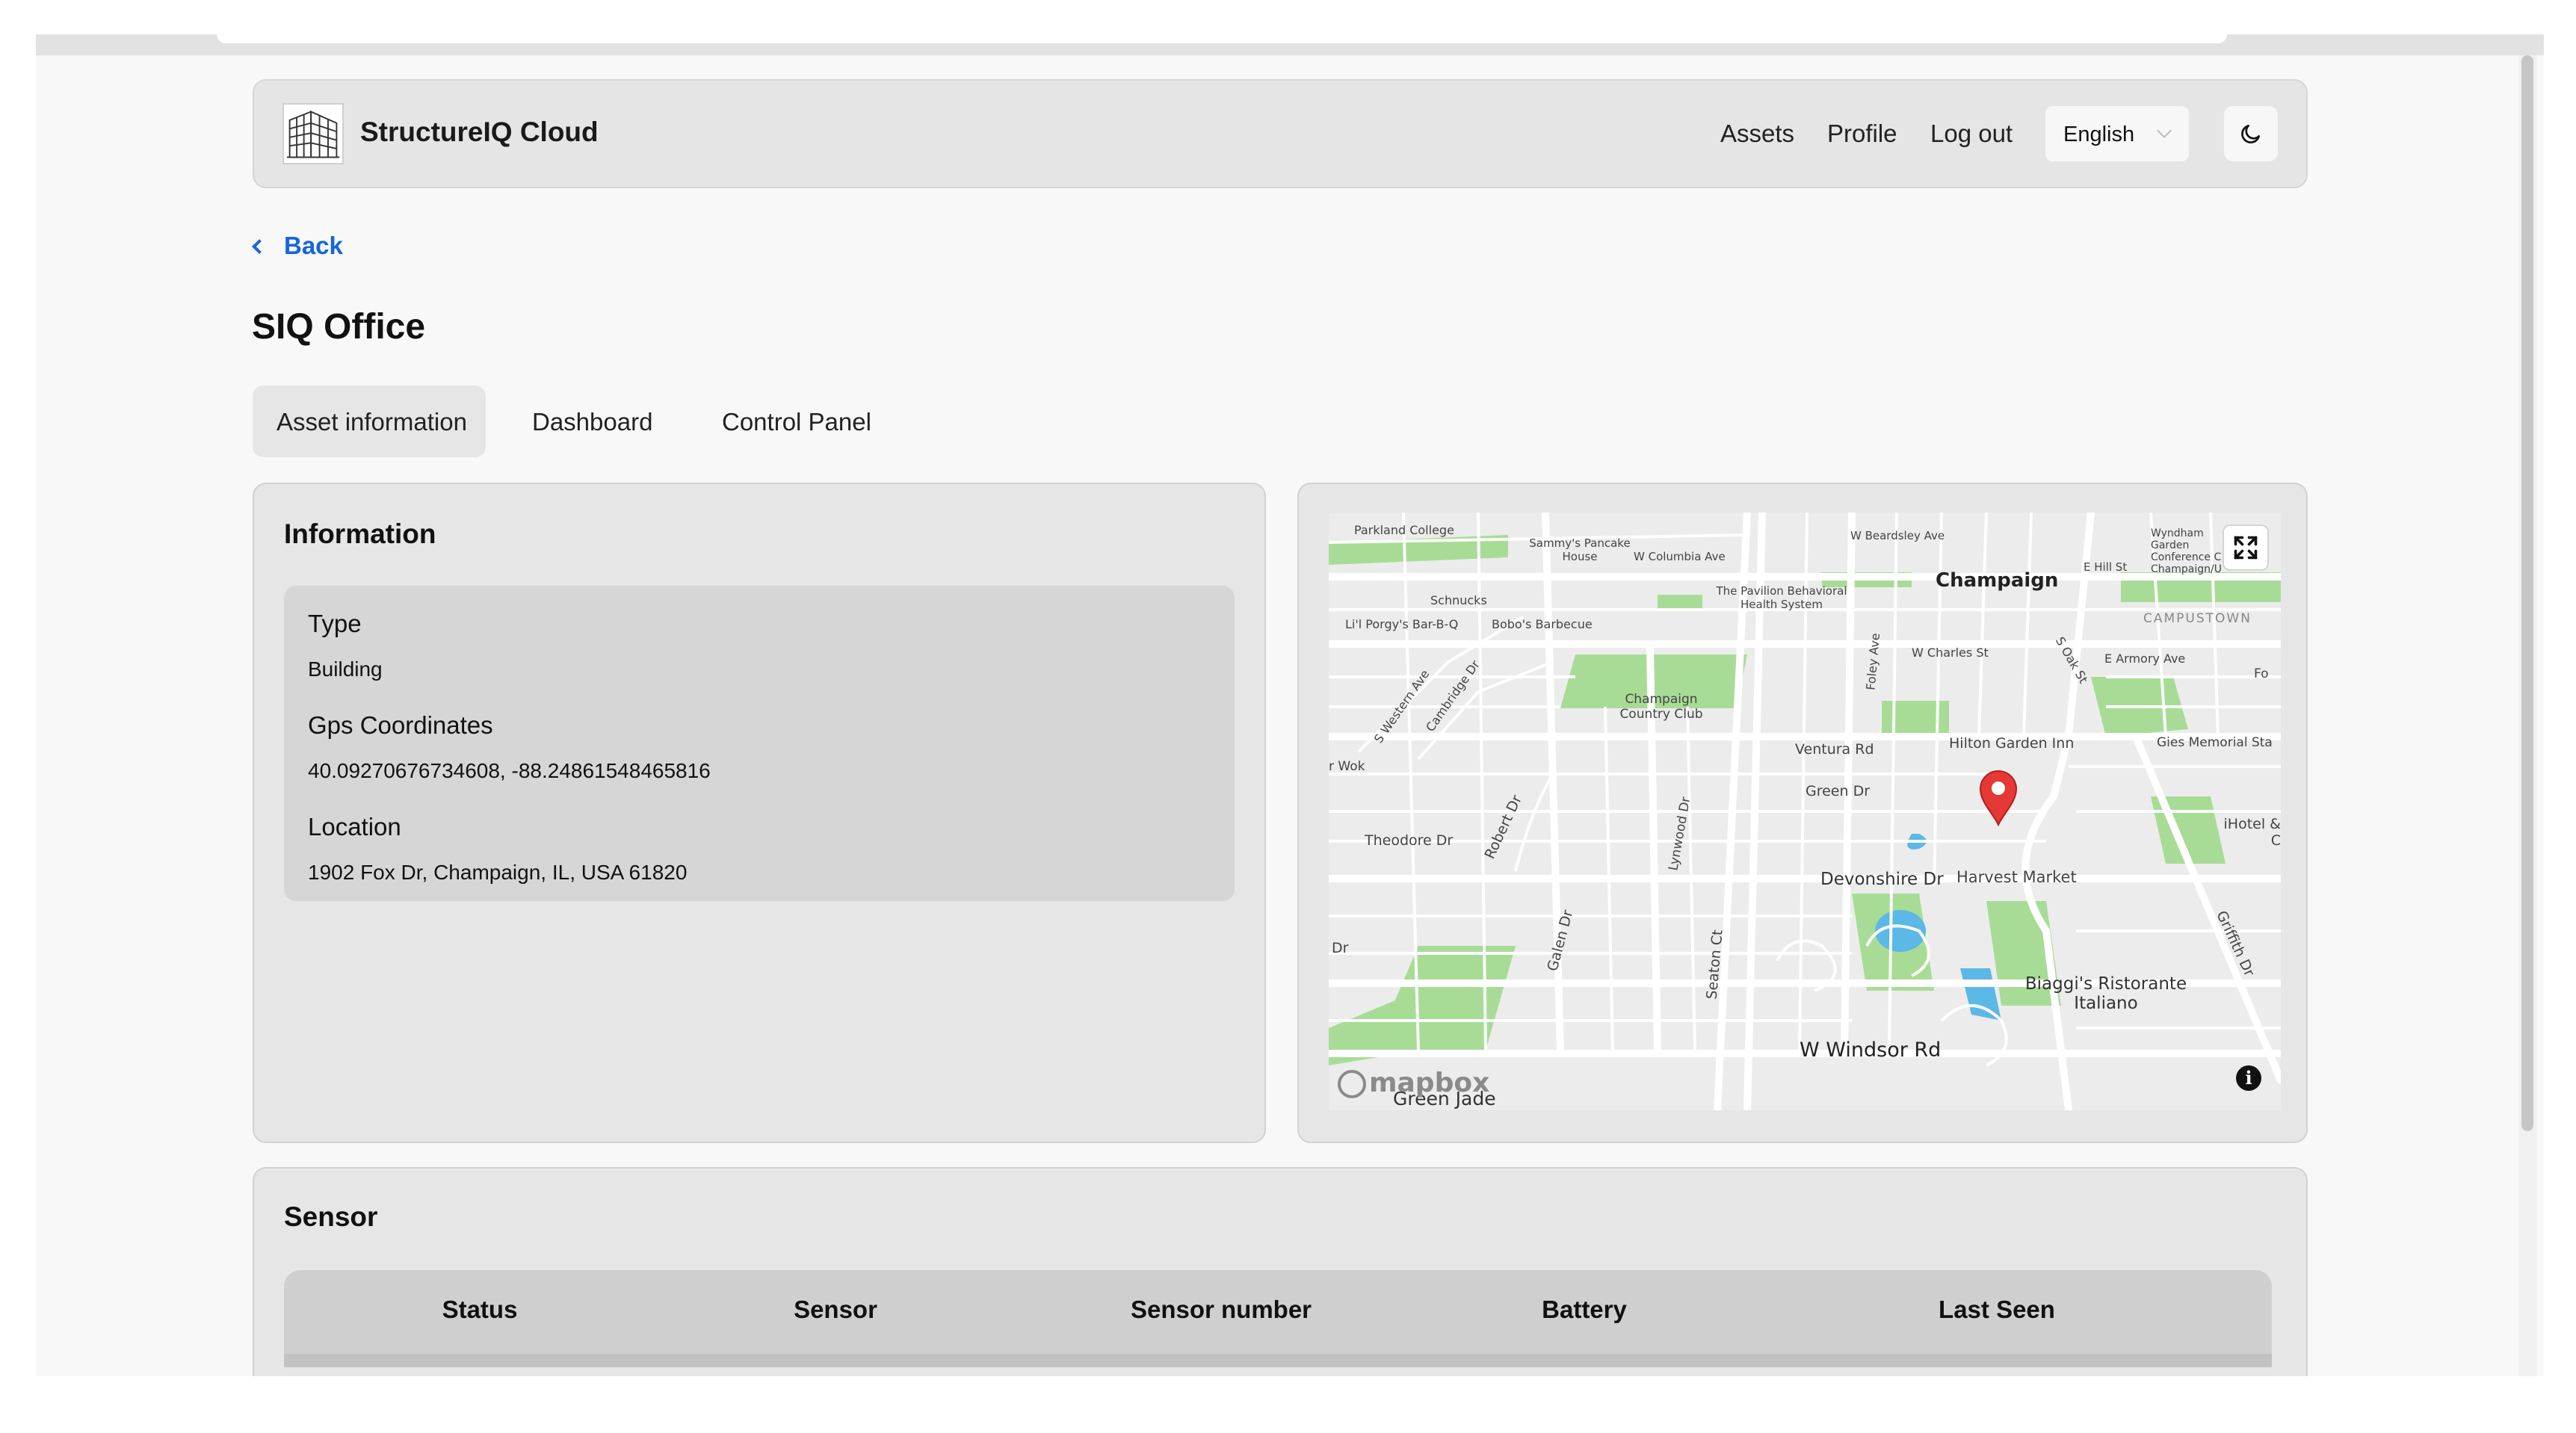 This screenshot has height=1433, width=2576. I want to click on map-label: Li'l Porgy's Bar-B-Q, so click(1402, 624).